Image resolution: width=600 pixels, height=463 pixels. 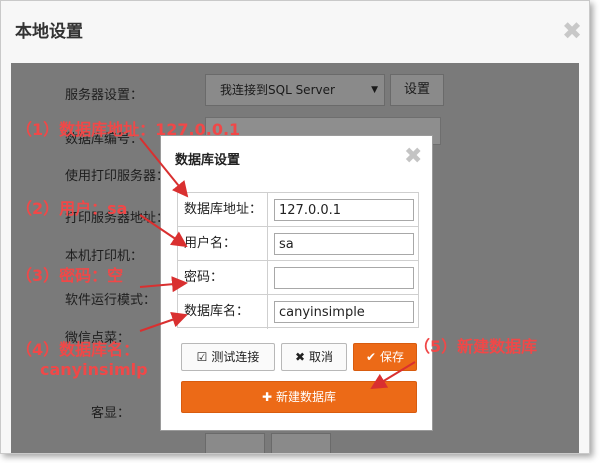 I want to click on annotation-new-database: （5）新建数据库, so click(x=476, y=346).